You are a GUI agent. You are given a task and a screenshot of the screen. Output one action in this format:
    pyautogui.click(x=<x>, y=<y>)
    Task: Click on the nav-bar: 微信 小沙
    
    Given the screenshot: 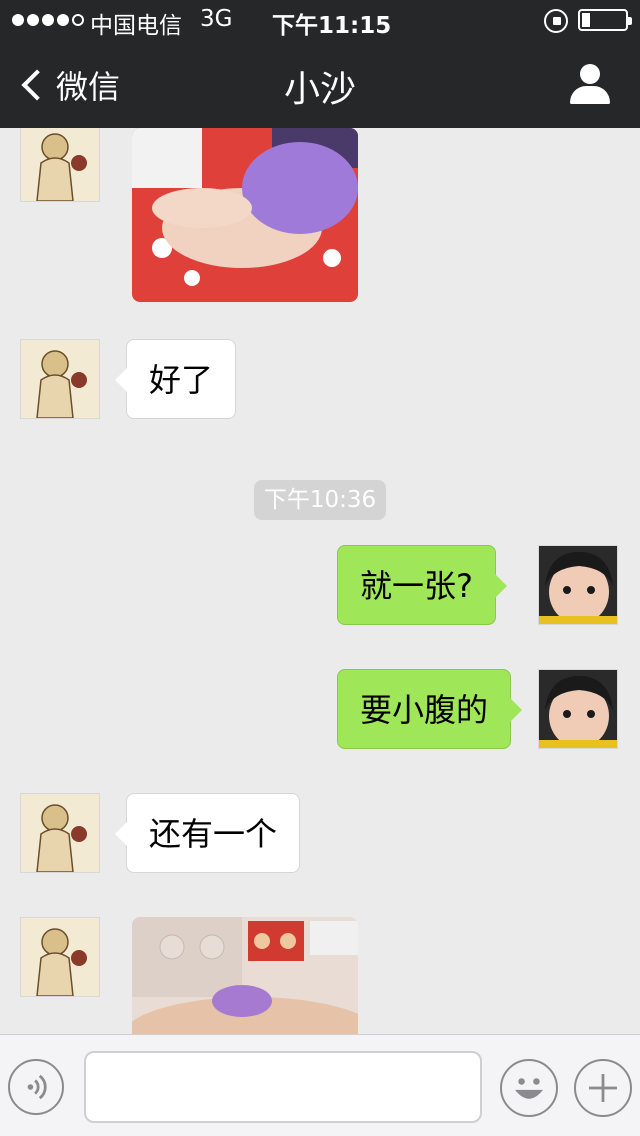 What is the action you would take?
    pyautogui.click(x=320, y=84)
    